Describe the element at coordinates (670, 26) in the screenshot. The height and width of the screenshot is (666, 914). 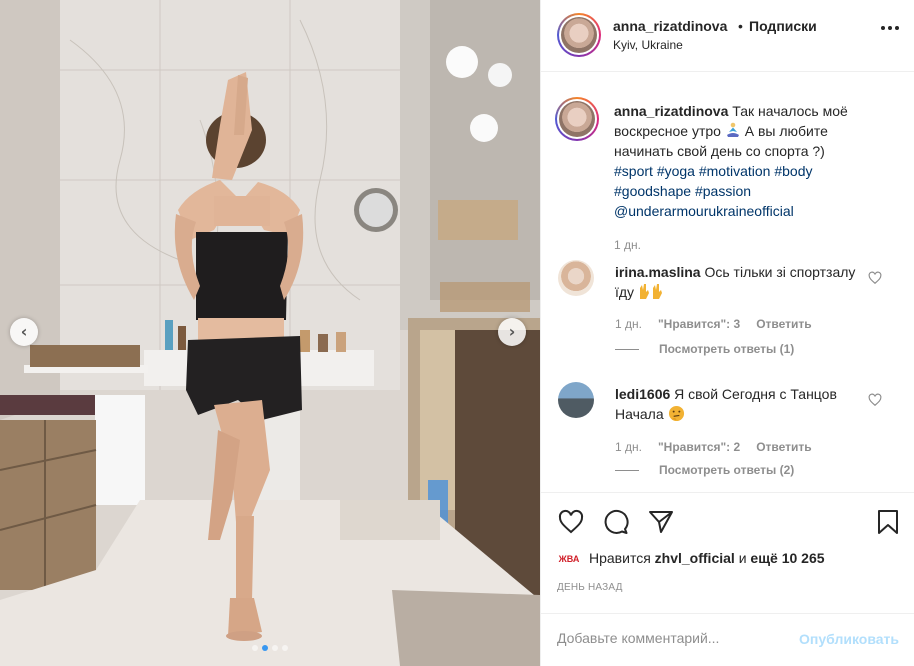
I see `author-username: anna_rizatdinova` at that location.